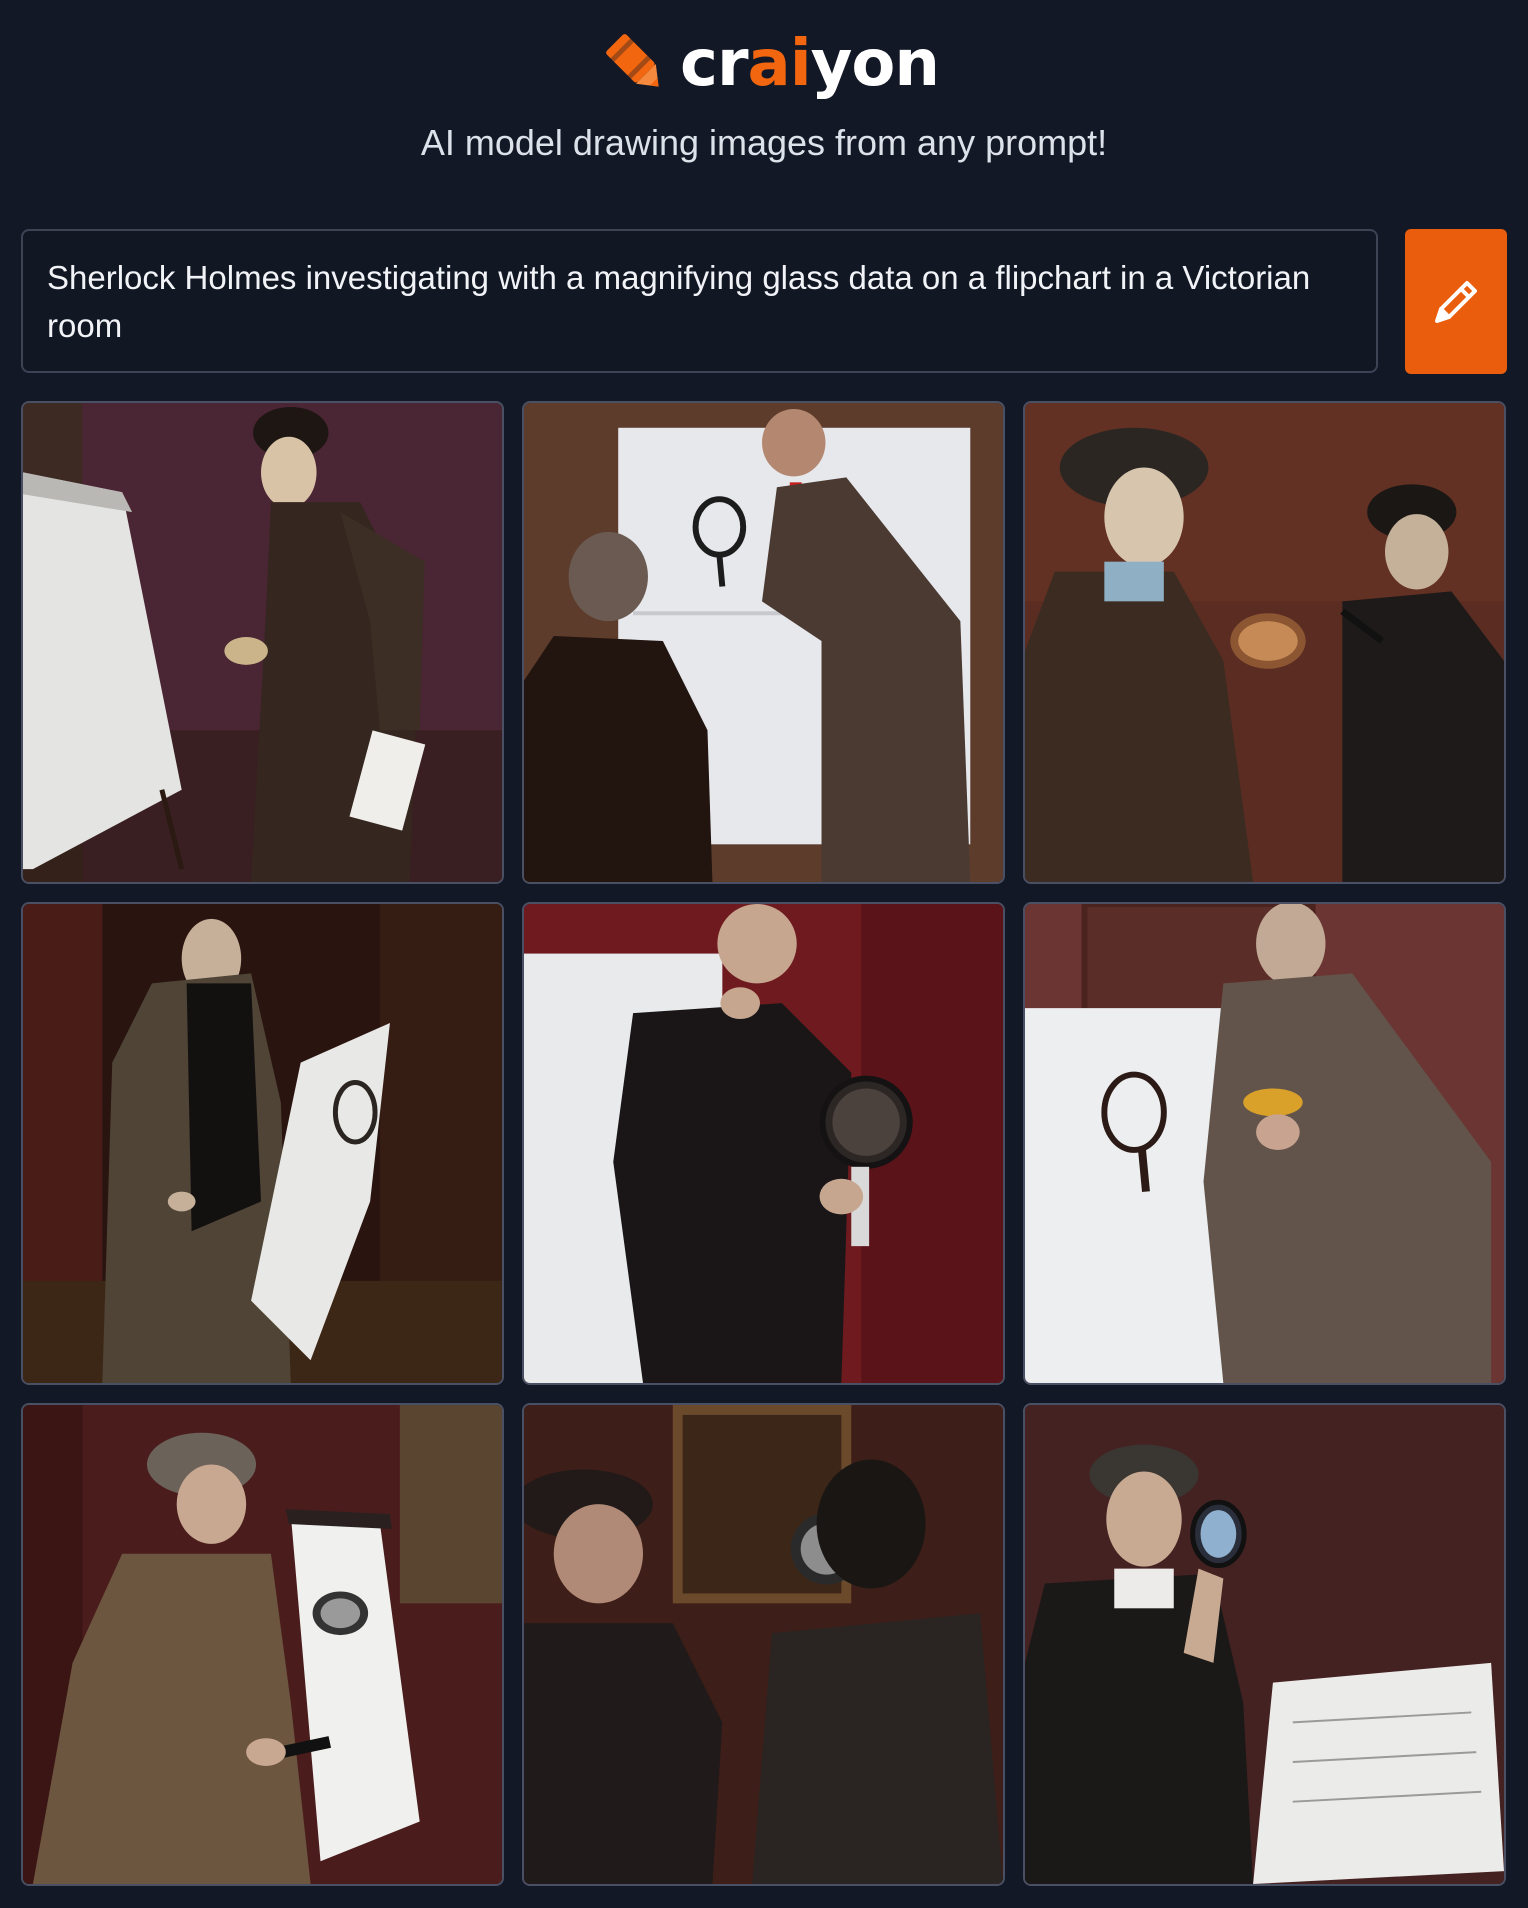 The width and height of the screenshot is (1528, 1908). Describe the element at coordinates (779, 64) in the screenshot. I see `logo-accent: ai` at that location.